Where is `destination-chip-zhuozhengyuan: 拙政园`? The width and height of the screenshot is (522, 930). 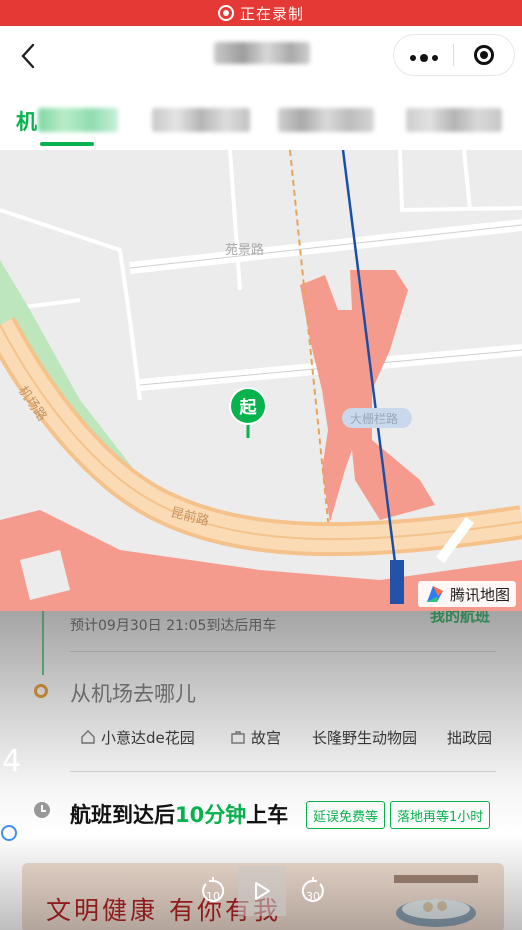
destination-chip-zhuozhengyuan: 拙政园 is located at coordinates (469, 737).